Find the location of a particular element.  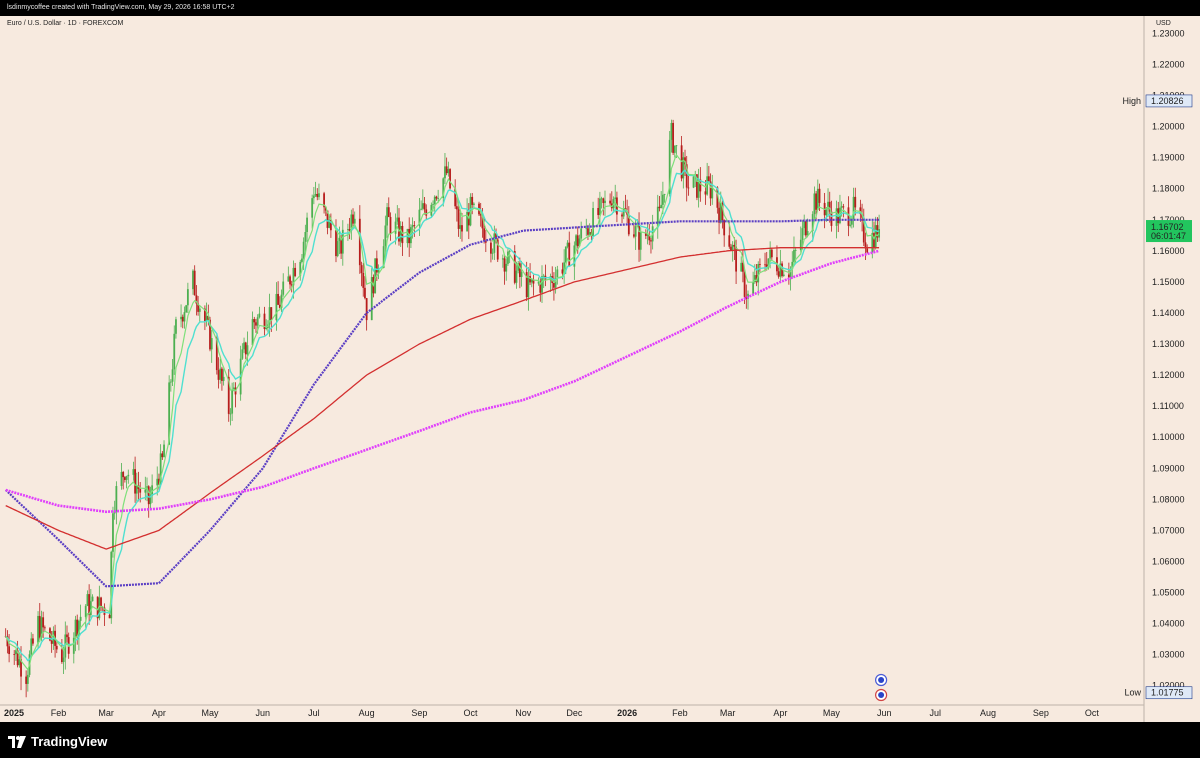

price-tick-label: 1.07000 is located at coordinates (1168, 530).